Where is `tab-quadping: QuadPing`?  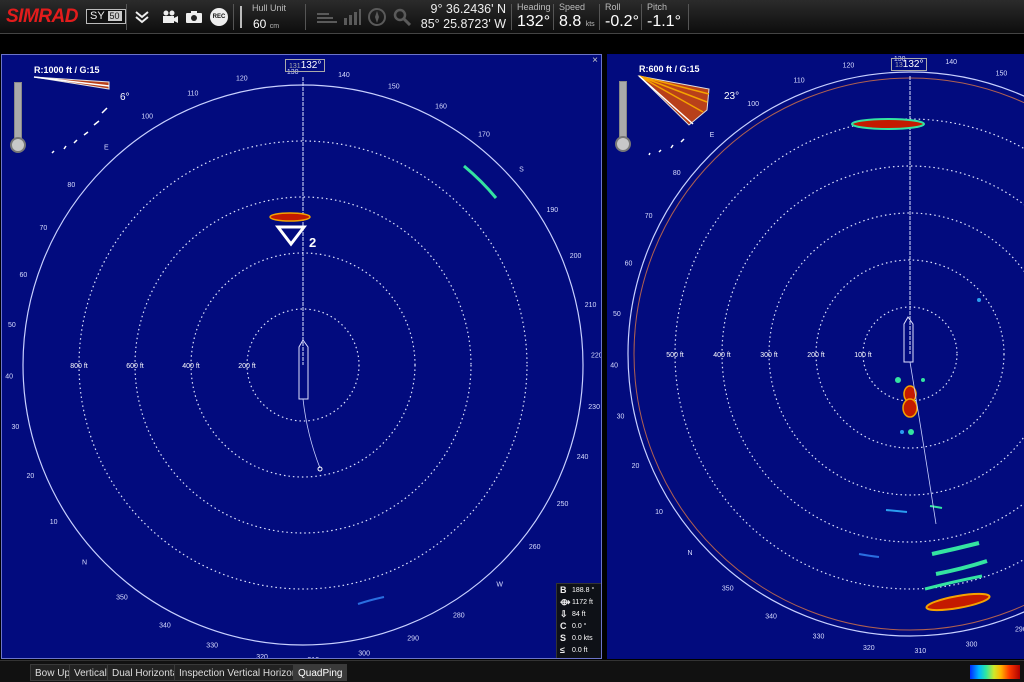
tab-quadping: QuadPing is located at coordinates (320, 672).